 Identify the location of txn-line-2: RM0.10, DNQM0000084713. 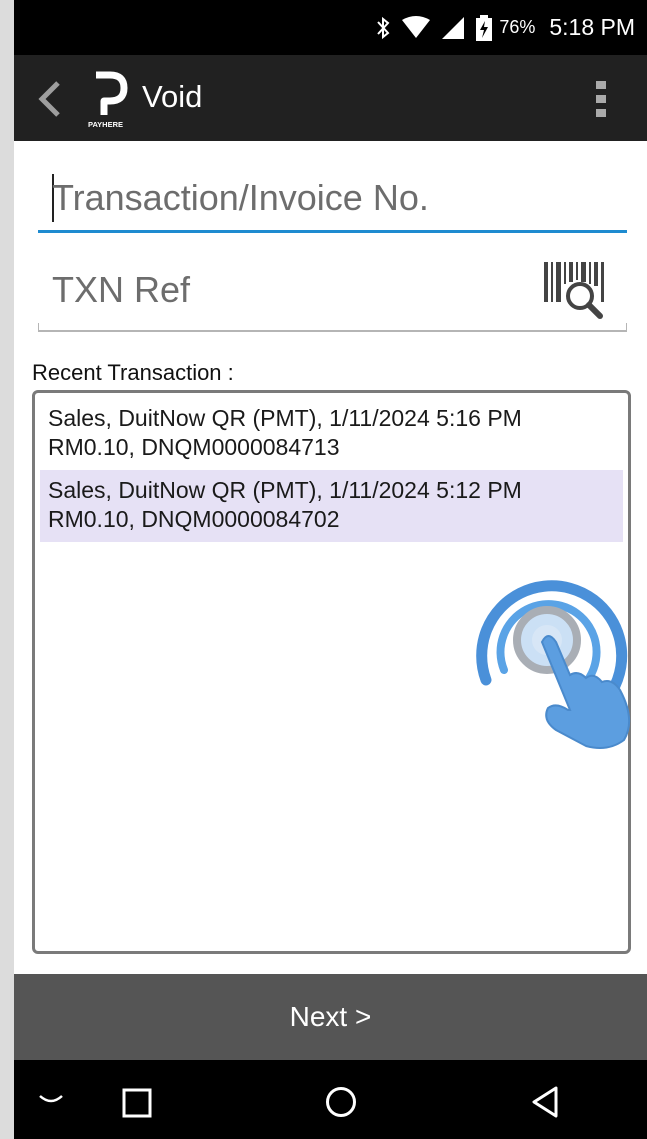
(194, 447).